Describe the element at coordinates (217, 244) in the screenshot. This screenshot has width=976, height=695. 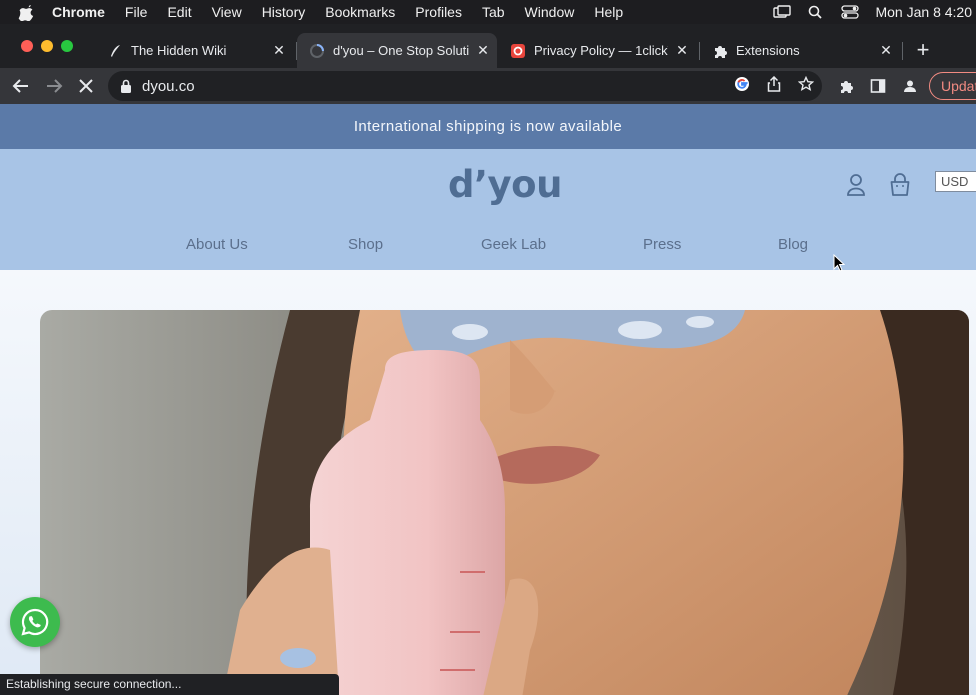
I see `nav-about-us: About Us` at that location.